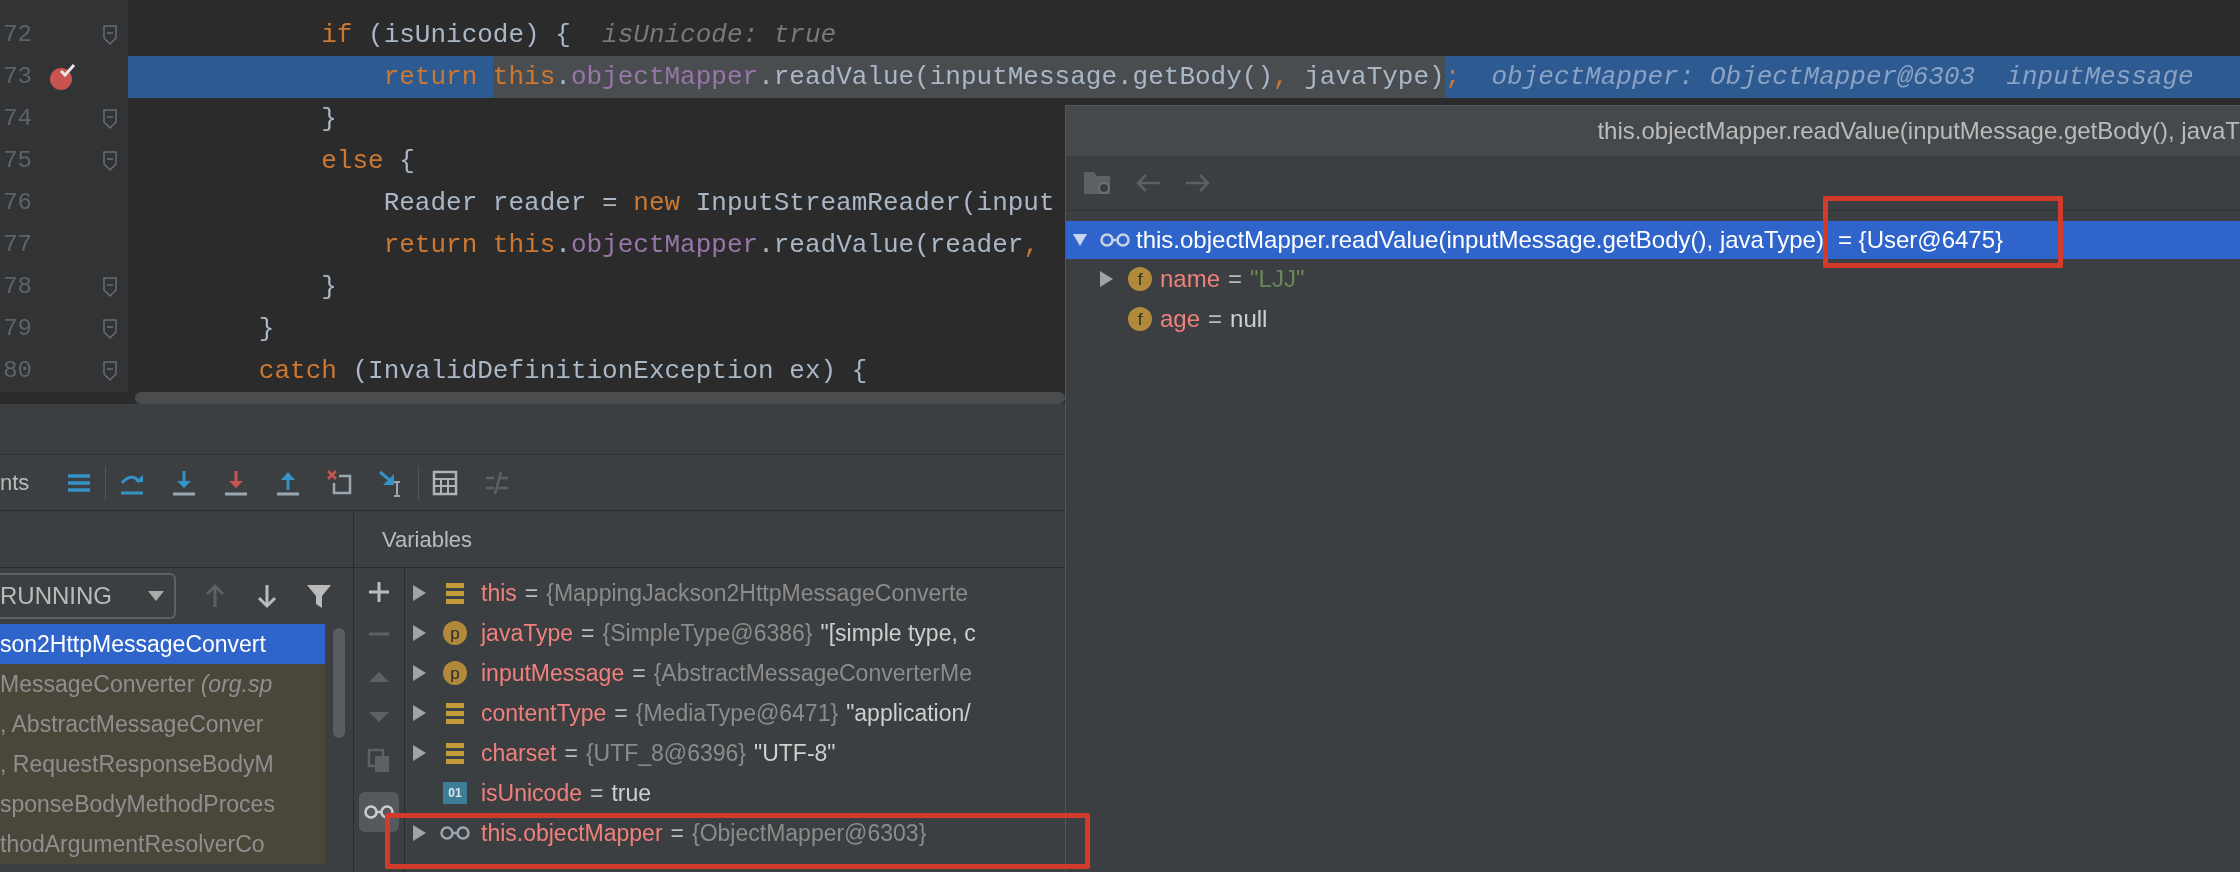 This screenshot has width=2240, height=872. What do you see at coordinates (367, 161) in the screenshot?
I see `code-line: else {` at bounding box center [367, 161].